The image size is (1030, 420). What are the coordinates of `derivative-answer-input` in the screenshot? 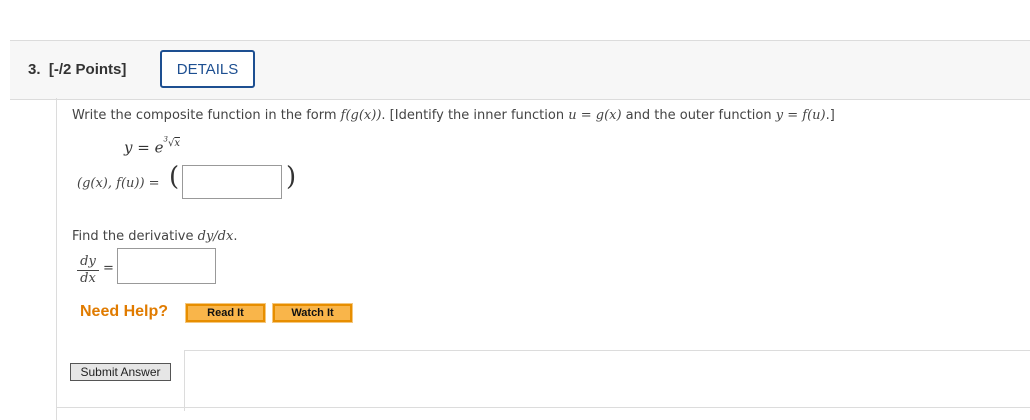 It's located at (166, 266).